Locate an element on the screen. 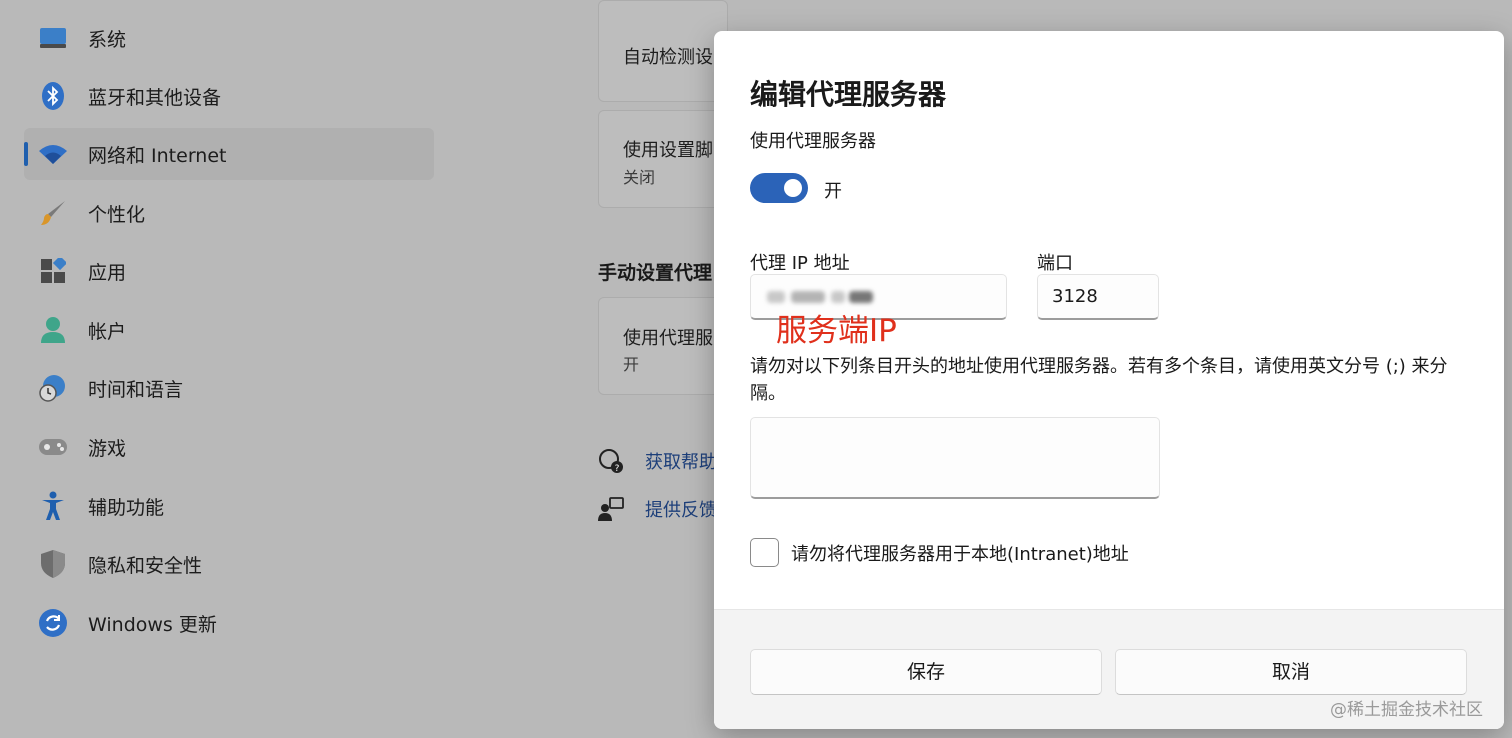  exceptions-textarea is located at coordinates (955, 458).